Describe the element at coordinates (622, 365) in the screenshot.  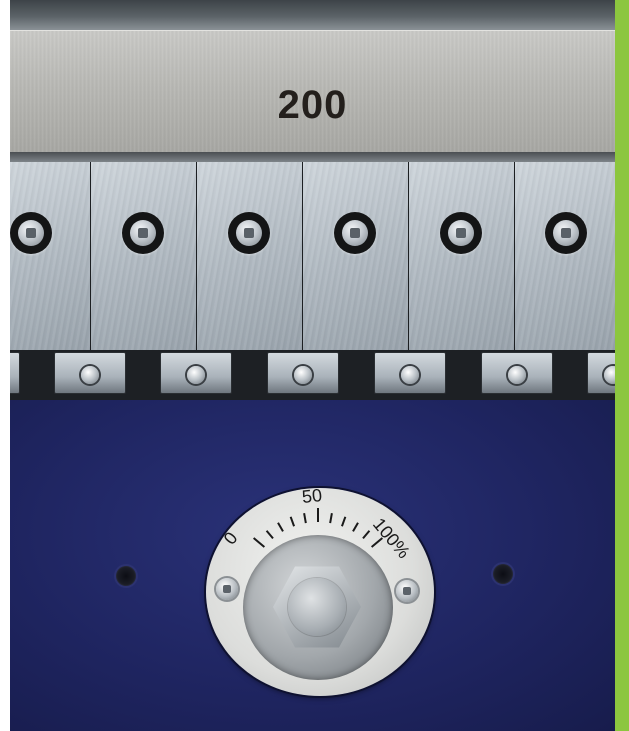
I see `green-accent-bar` at that location.